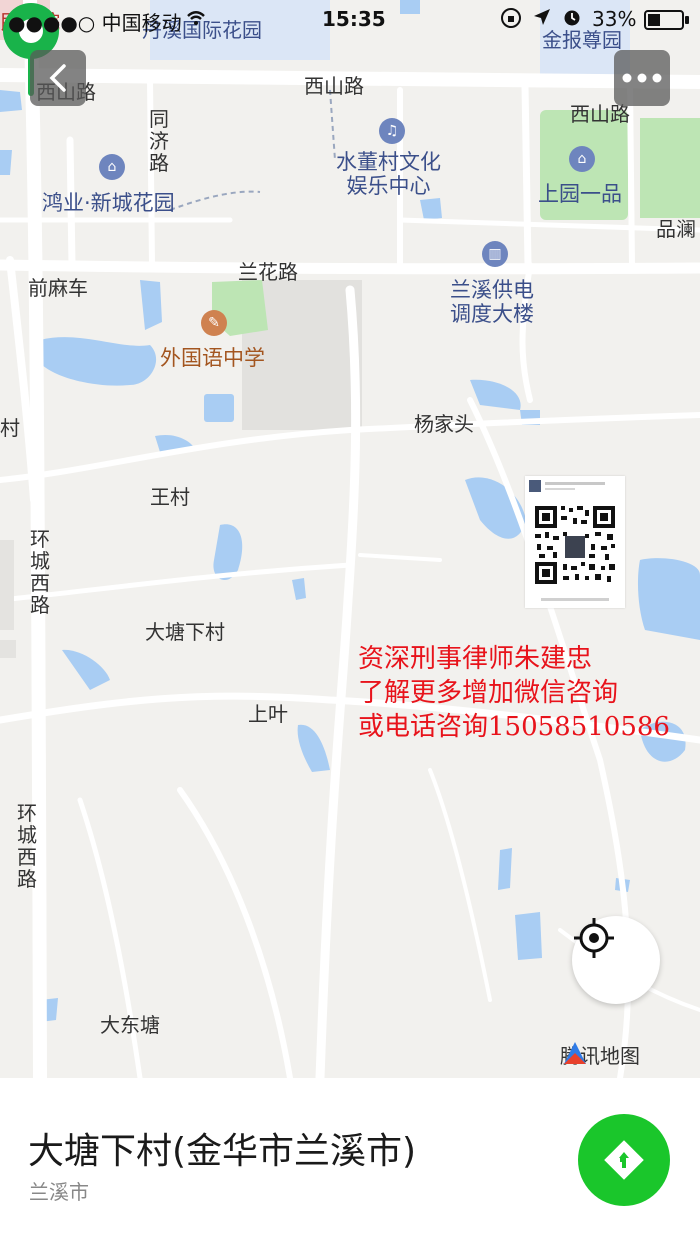  What do you see at coordinates (616, 960) in the screenshot?
I see `locate-button` at bounding box center [616, 960].